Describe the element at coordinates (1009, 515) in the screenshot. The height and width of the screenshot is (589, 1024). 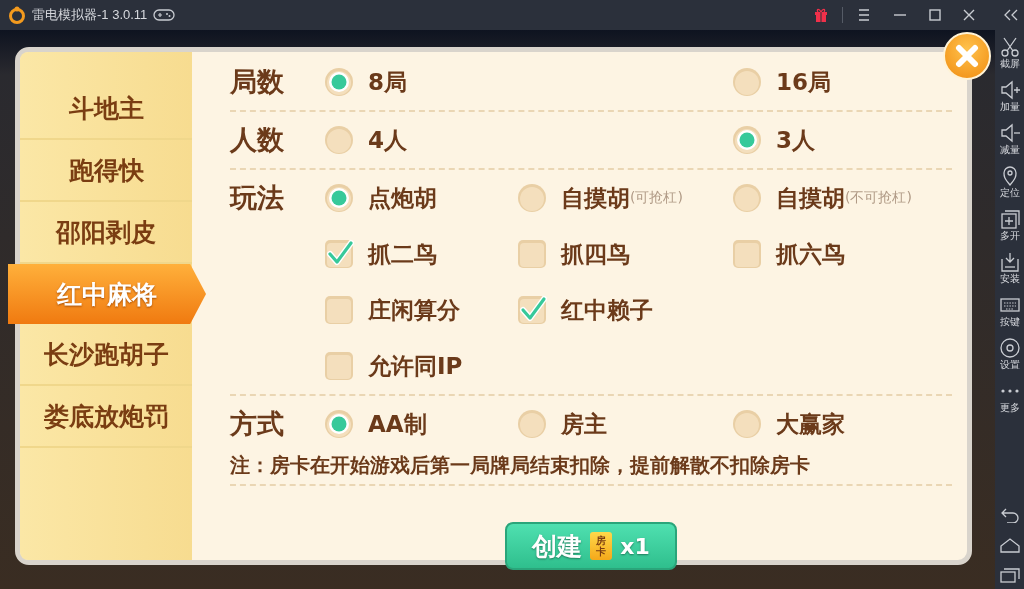
I see `back-icon` at that location.